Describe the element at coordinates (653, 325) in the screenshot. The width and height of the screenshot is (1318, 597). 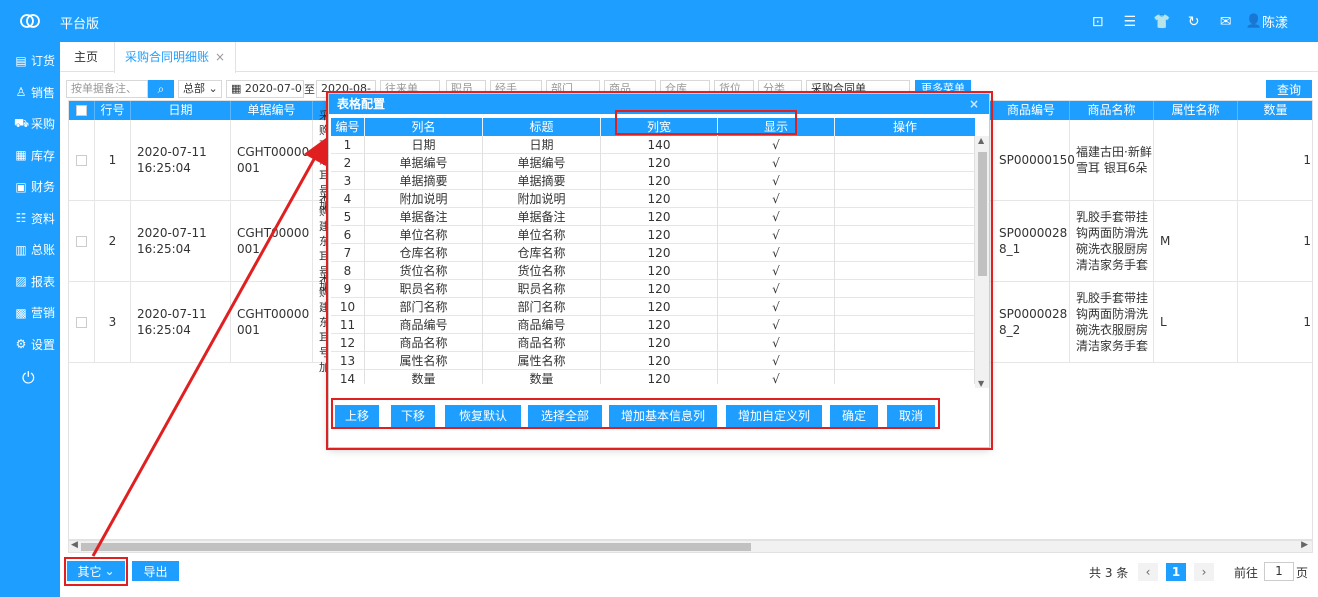
I see `config-row: 11 商品编号 商品编号 120 √` at that location.